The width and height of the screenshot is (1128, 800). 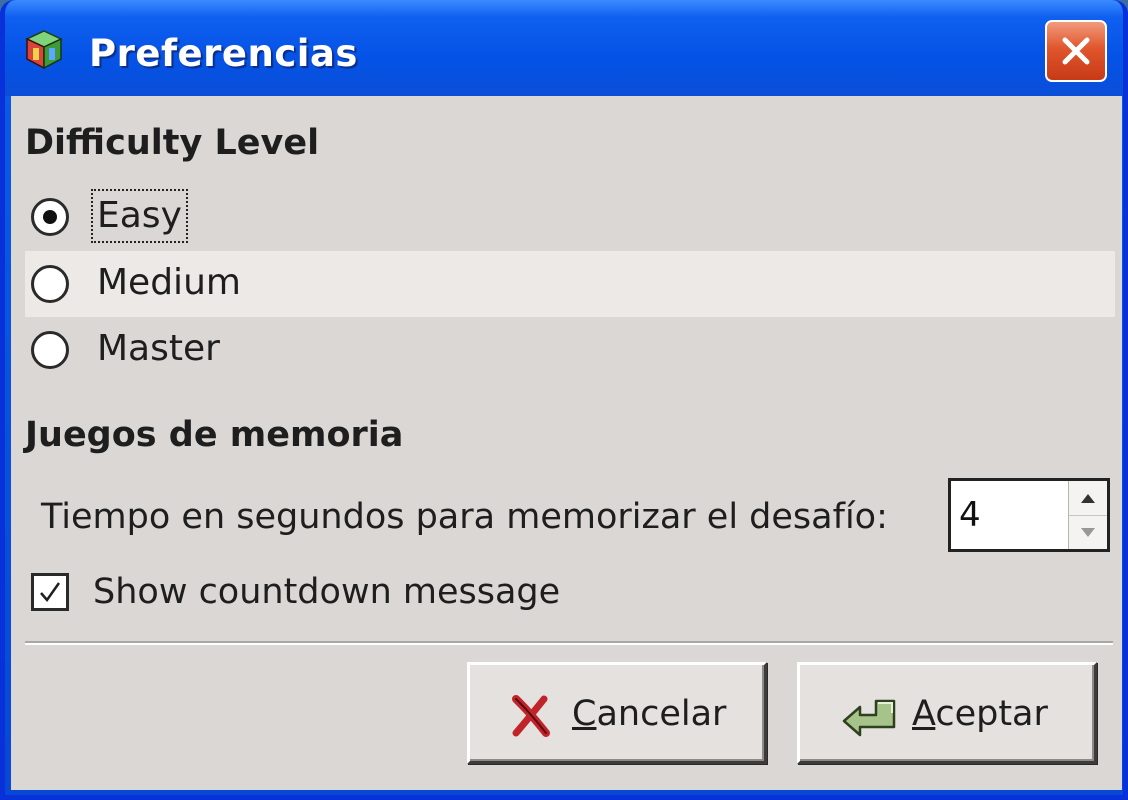 I want to click on checkmark-icon, so click(x=50, y=592).